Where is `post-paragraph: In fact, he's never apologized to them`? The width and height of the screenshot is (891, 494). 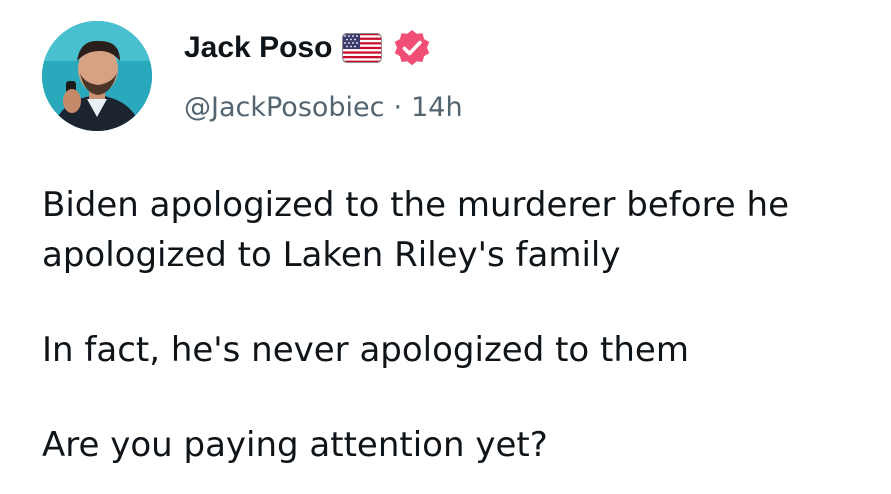
post-paragraph: In fact, he's never apologized to them is located at coordinates (365, 350).